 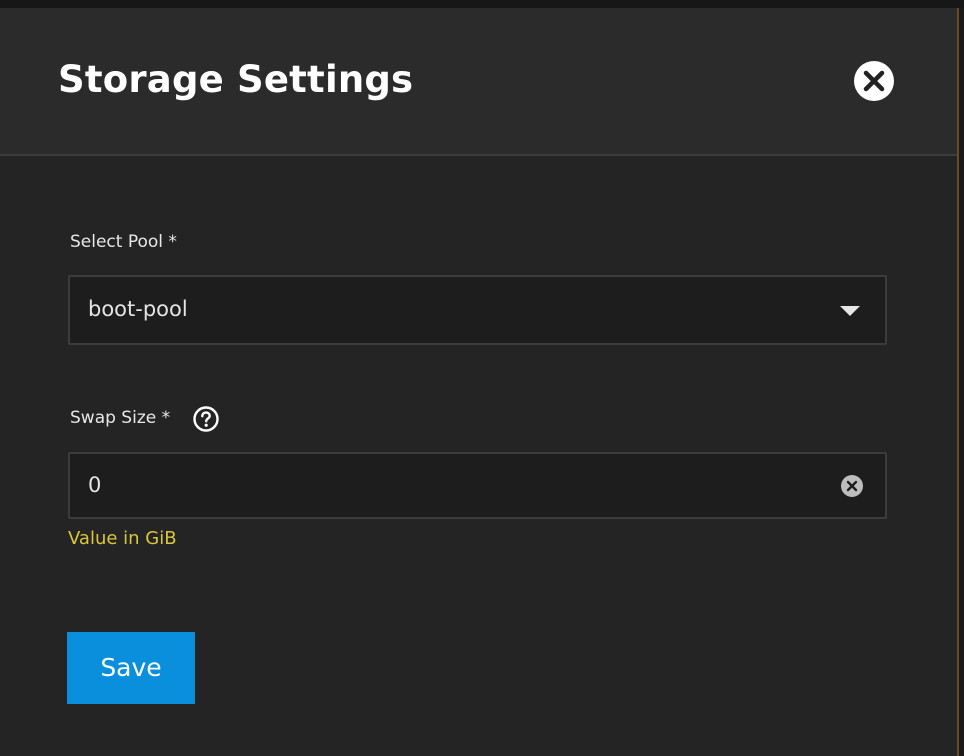 I want to click on chevron-down-icon, so click(x=850, y=311).